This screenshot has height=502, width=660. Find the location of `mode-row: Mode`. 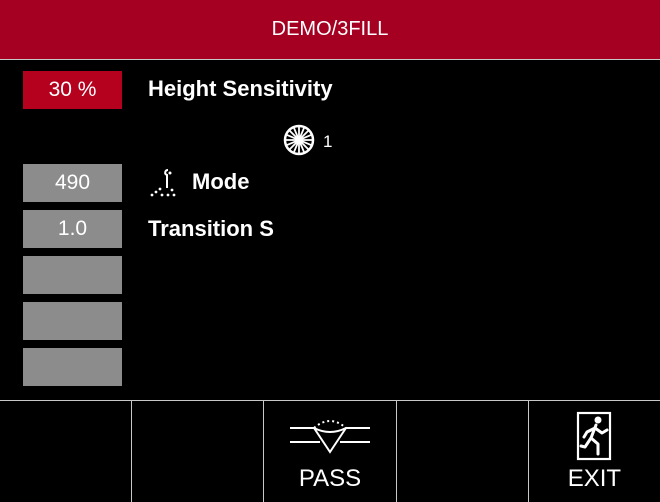

mode-row: Mode is located at coordinates (198, 182).